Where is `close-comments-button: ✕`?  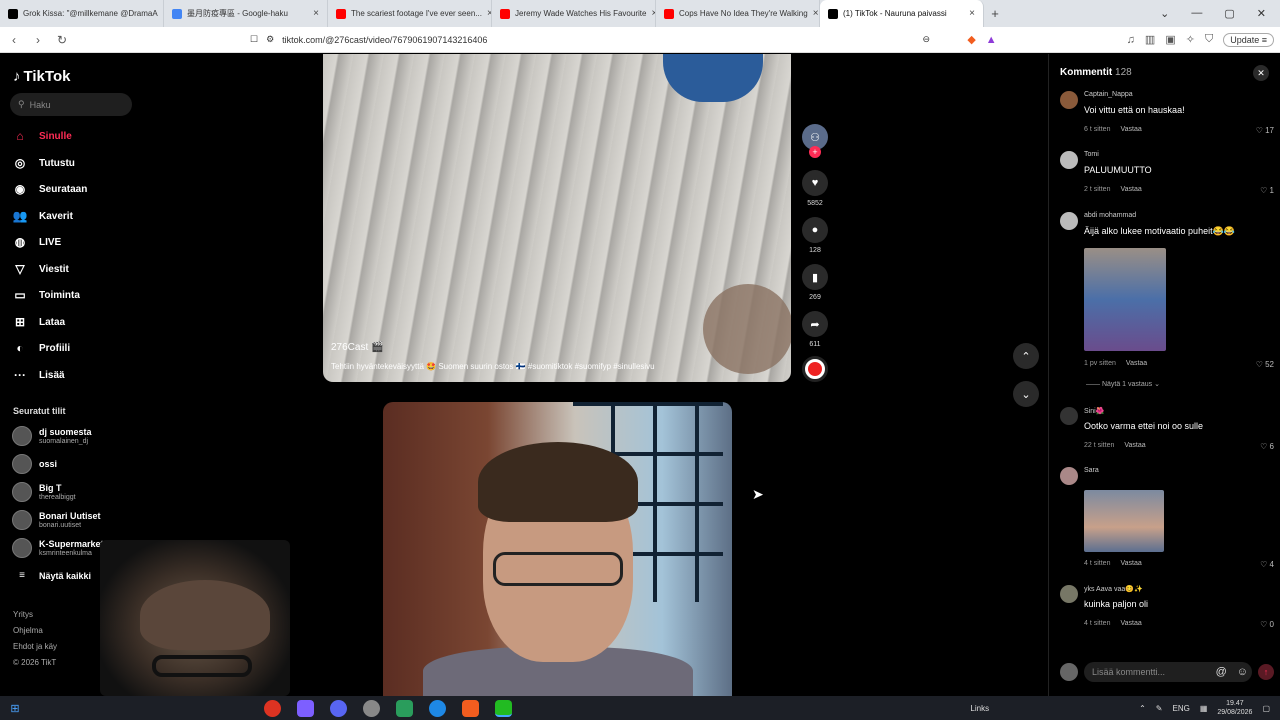 close-comments-button: ✕ is located at coordinates (1261, 73).